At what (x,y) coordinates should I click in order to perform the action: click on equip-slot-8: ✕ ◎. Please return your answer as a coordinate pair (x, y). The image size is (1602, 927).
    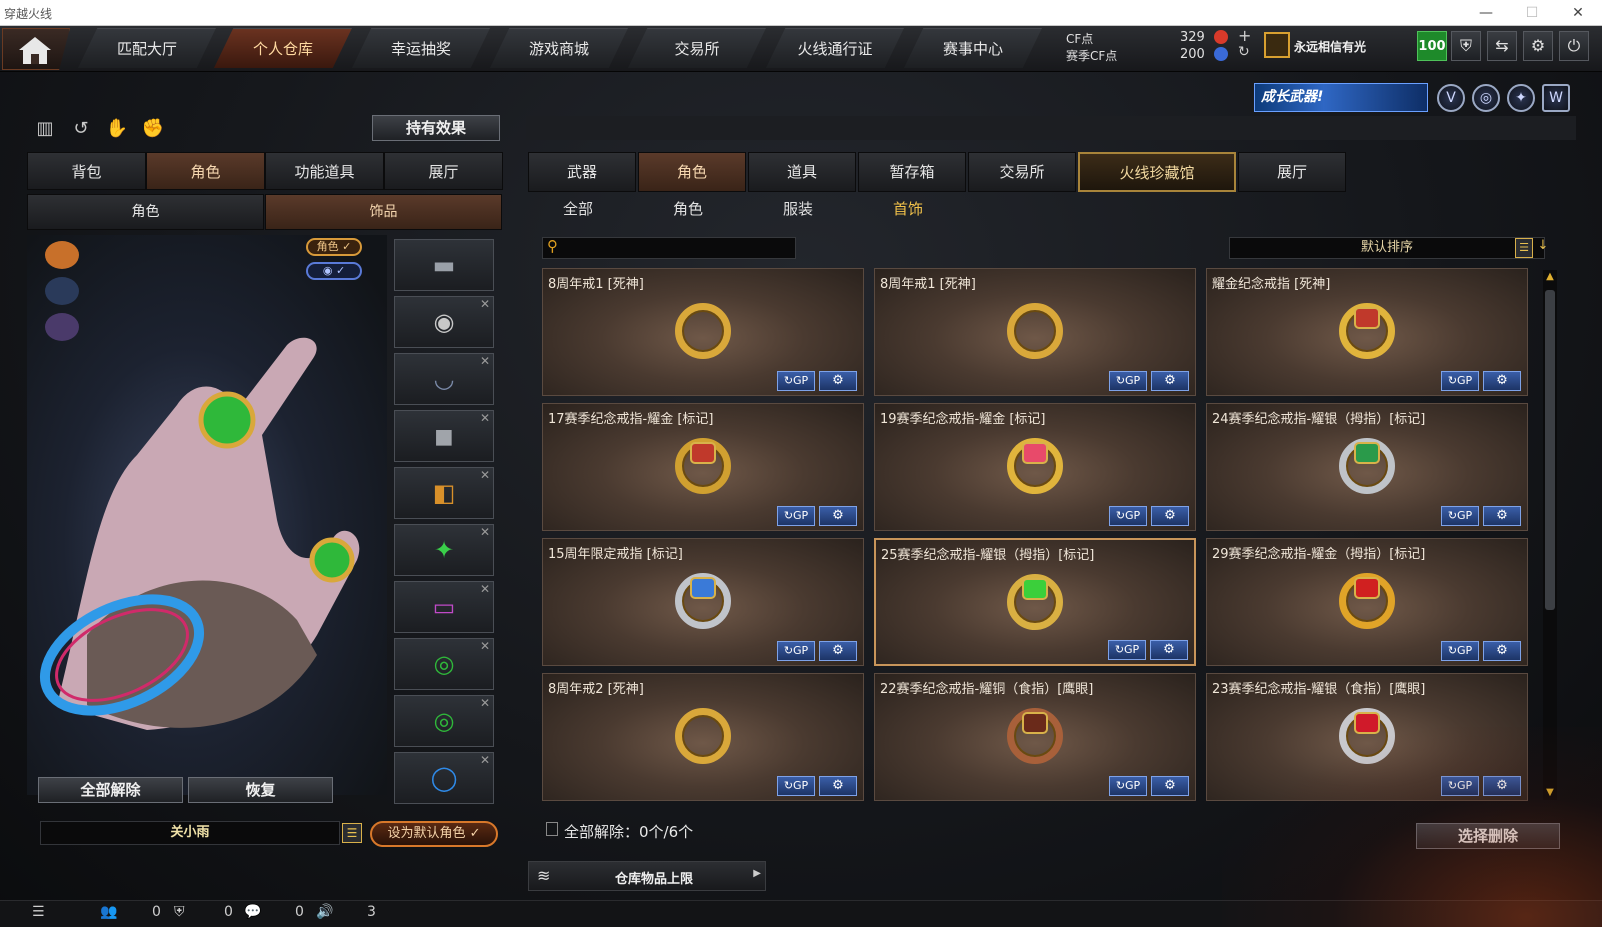
    Looking at the image, I should click on (444, 721).